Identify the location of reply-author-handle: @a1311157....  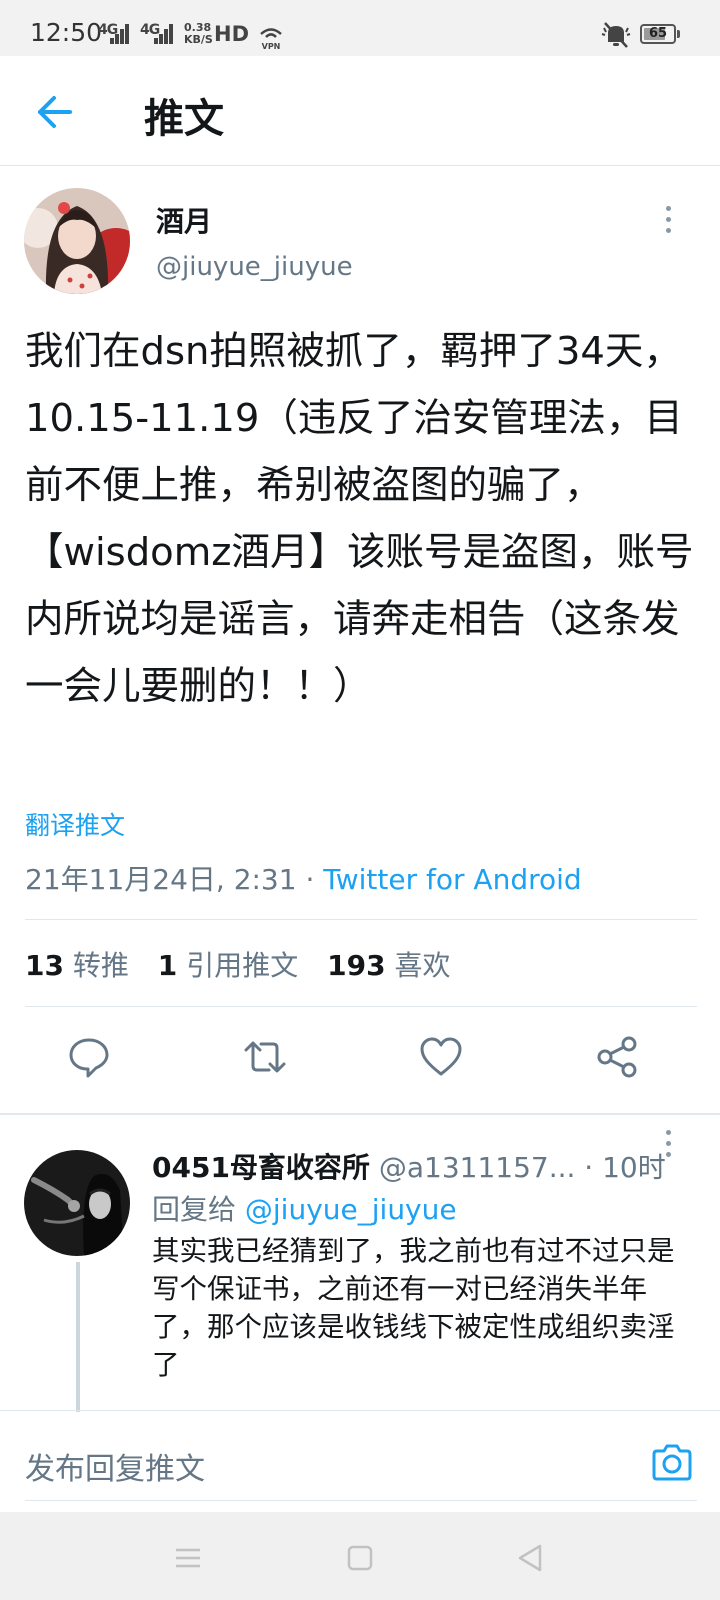
(477, 1167).